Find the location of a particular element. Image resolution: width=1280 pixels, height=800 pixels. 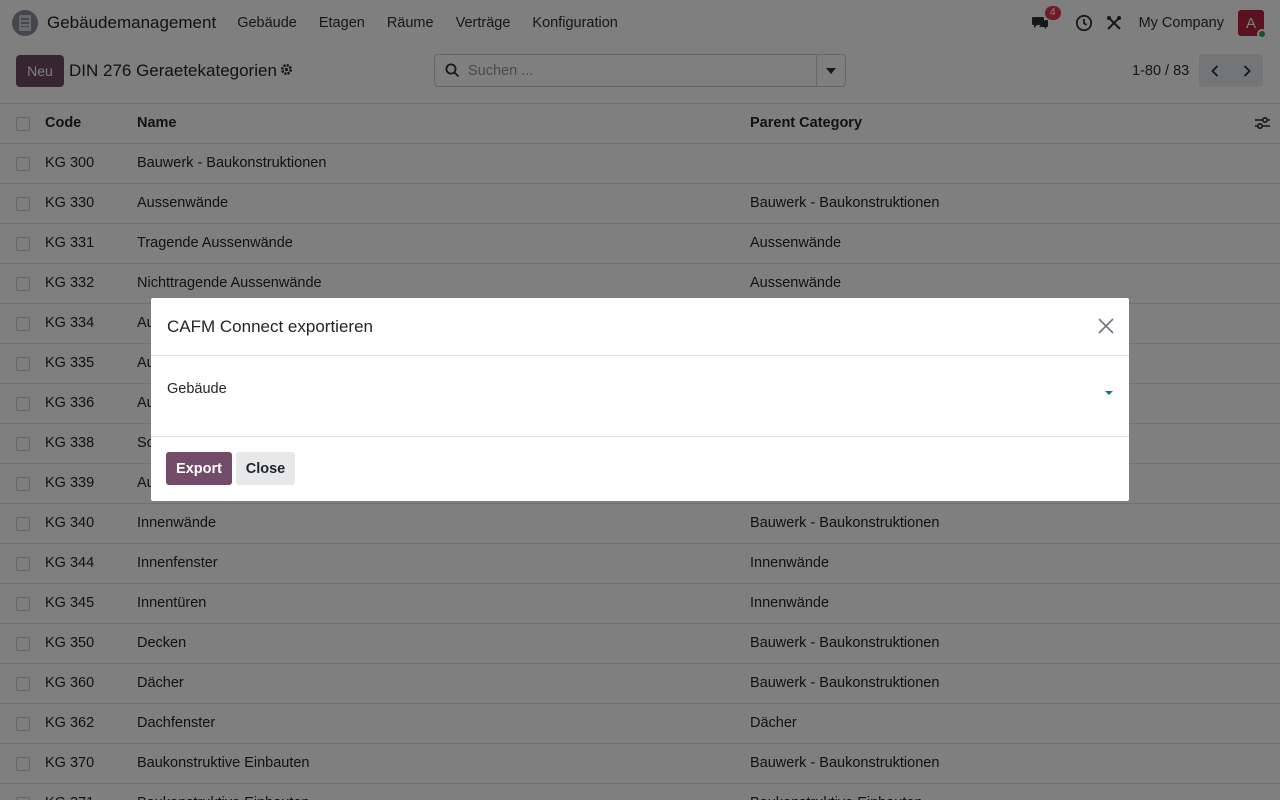

dialog-body: Gebäude is located at coordinates (640, 396).